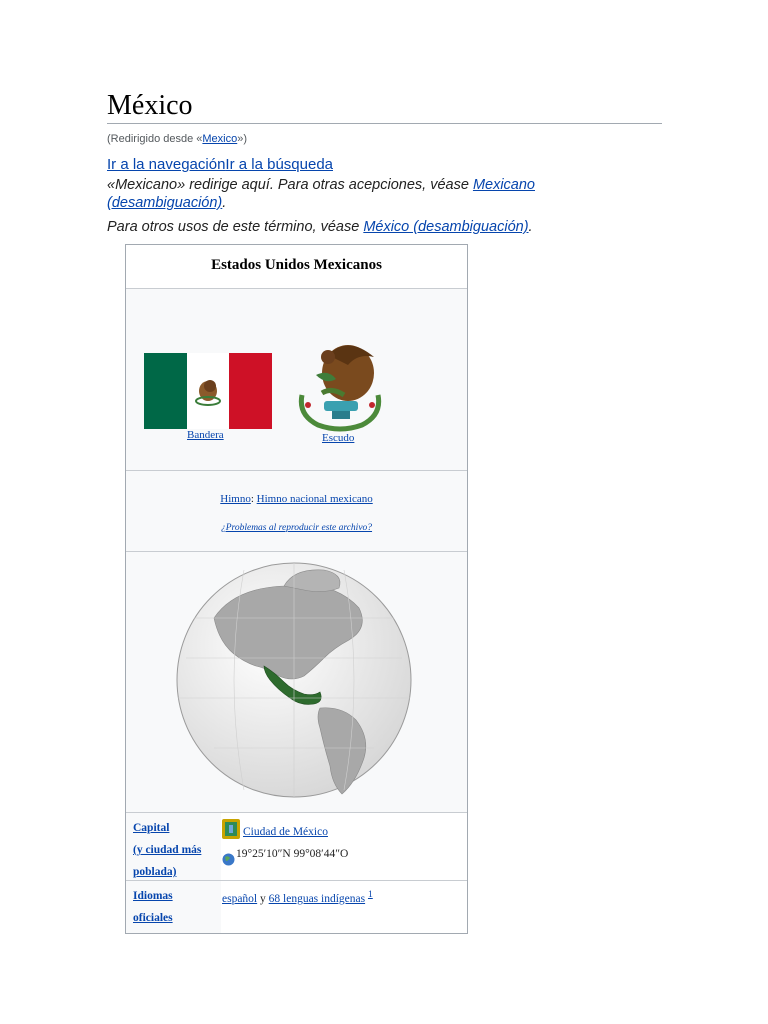  I want to click on coat-of-arms-image, so click(340, 384).